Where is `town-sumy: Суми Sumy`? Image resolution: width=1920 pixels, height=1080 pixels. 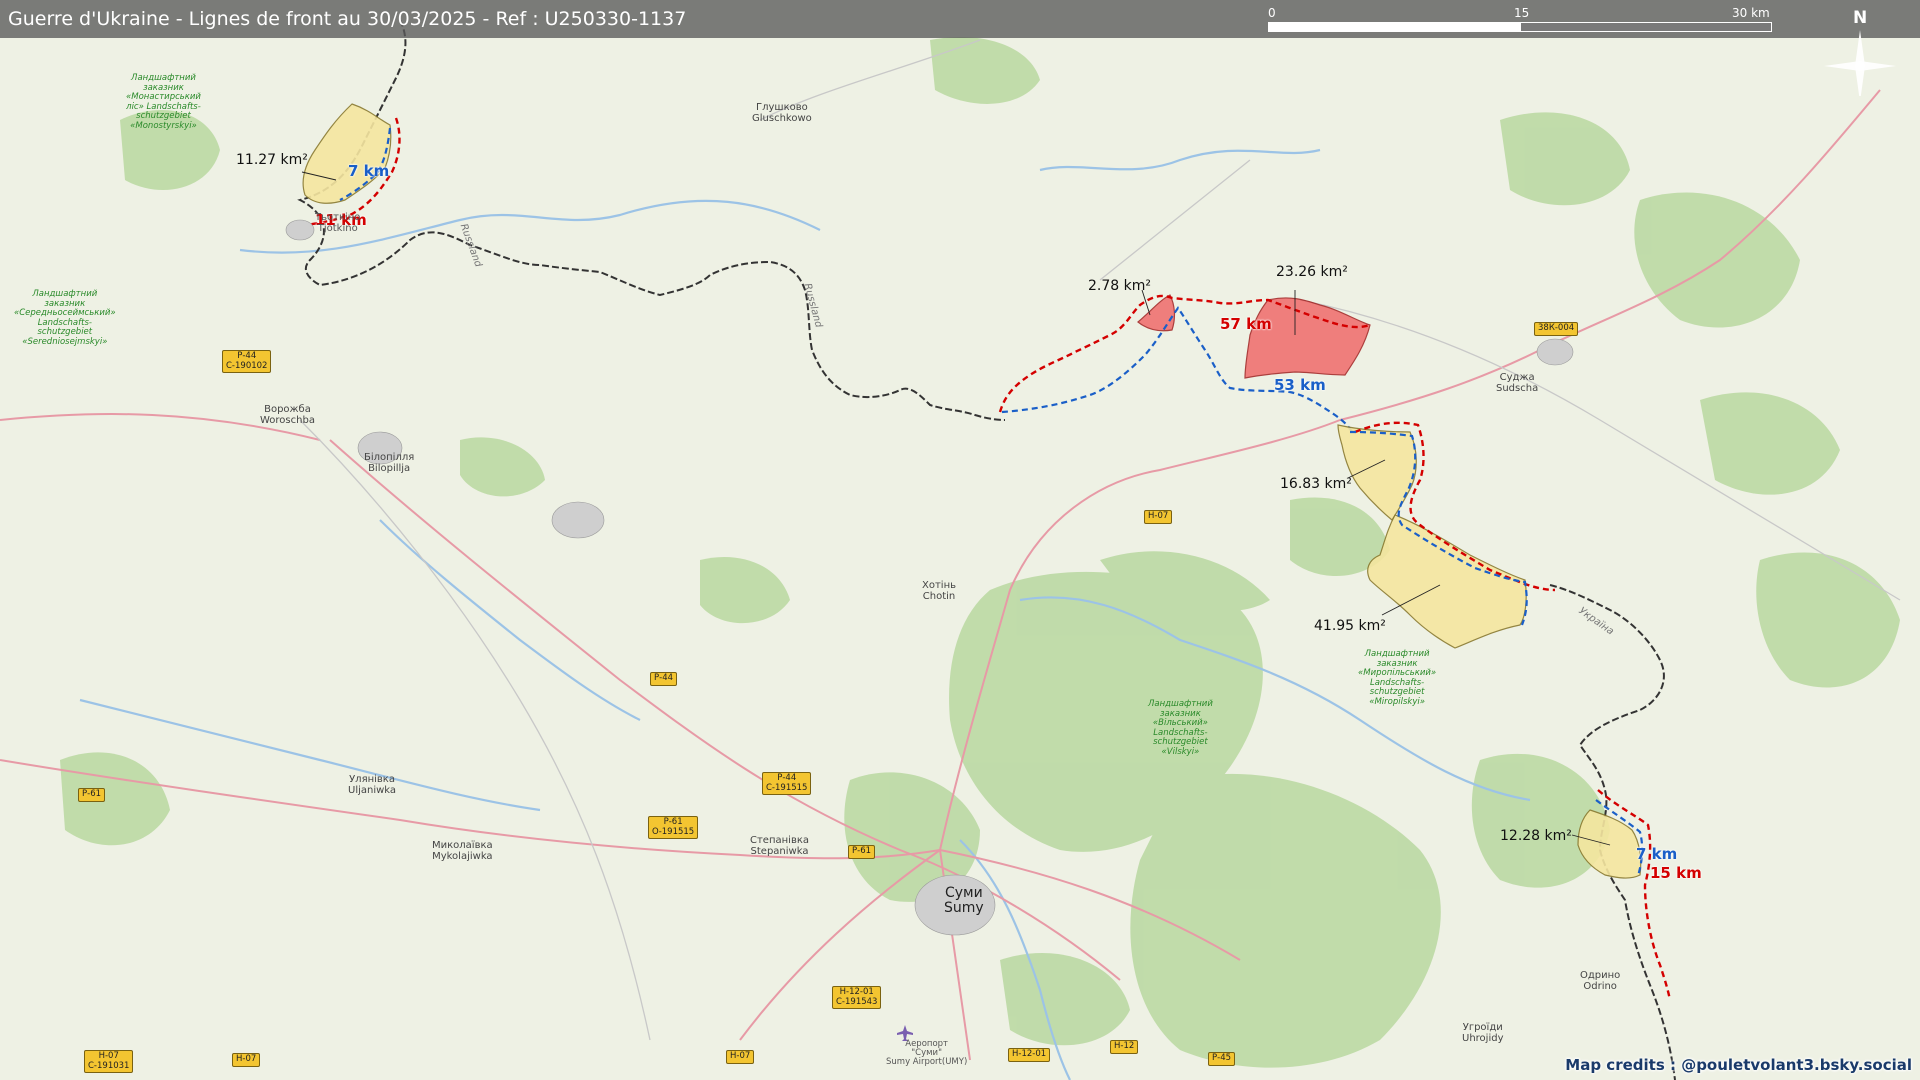 town-sumy: Суми Sumy is located at coordinates (964, 900).